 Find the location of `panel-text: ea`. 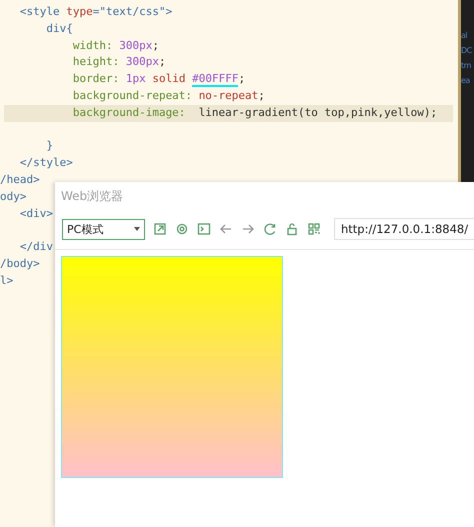

panel-text: ea is located at coordinates (466, 81).